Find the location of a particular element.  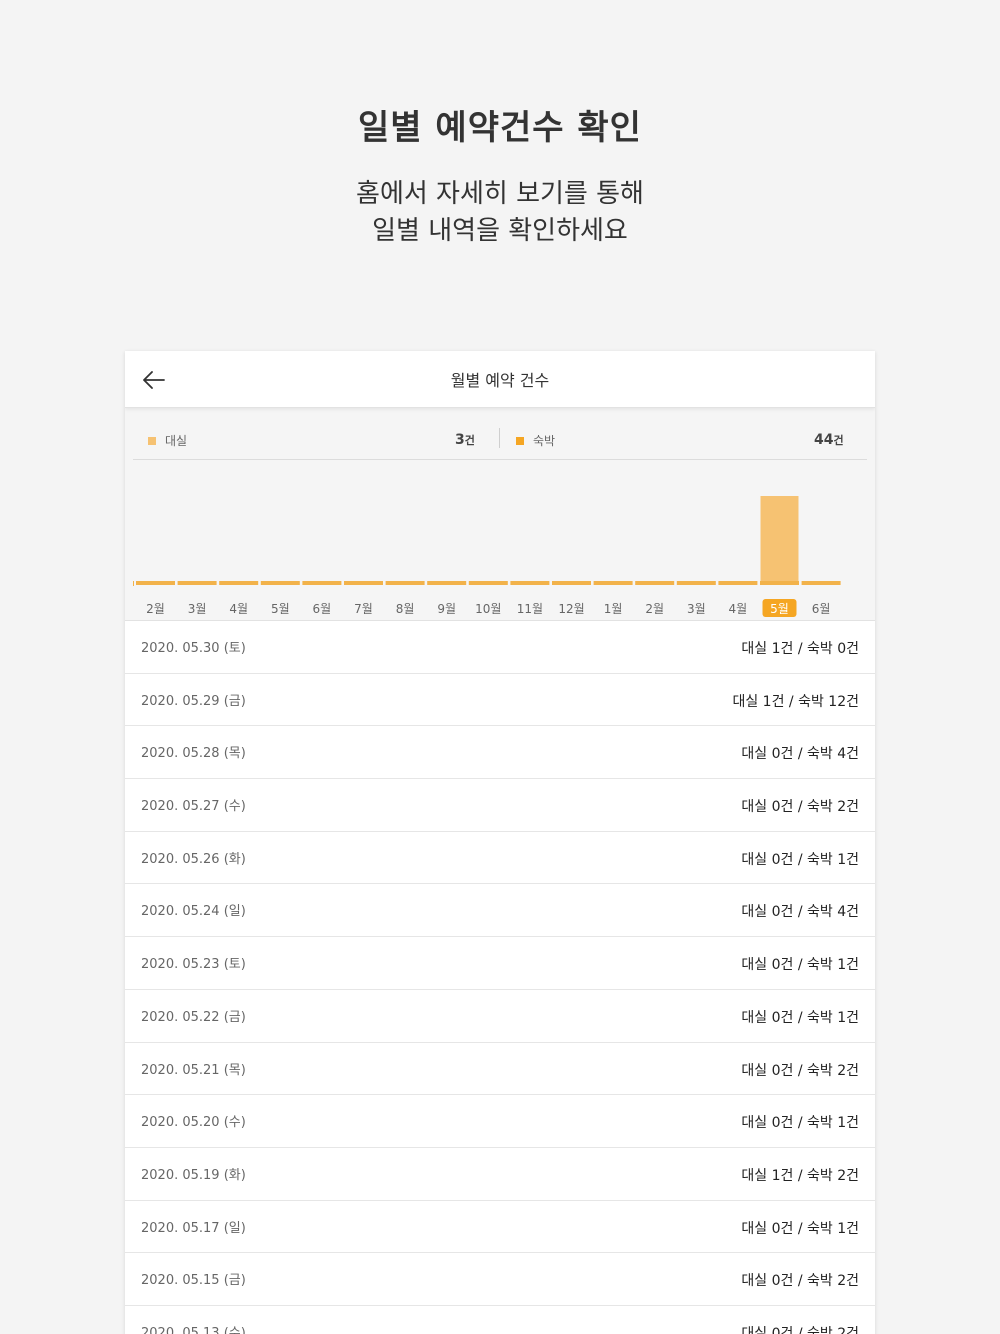

list-item: 2020. 05.26 (화) 대실 0건 / 숙박 1건 is located at coordinates (500, 858).